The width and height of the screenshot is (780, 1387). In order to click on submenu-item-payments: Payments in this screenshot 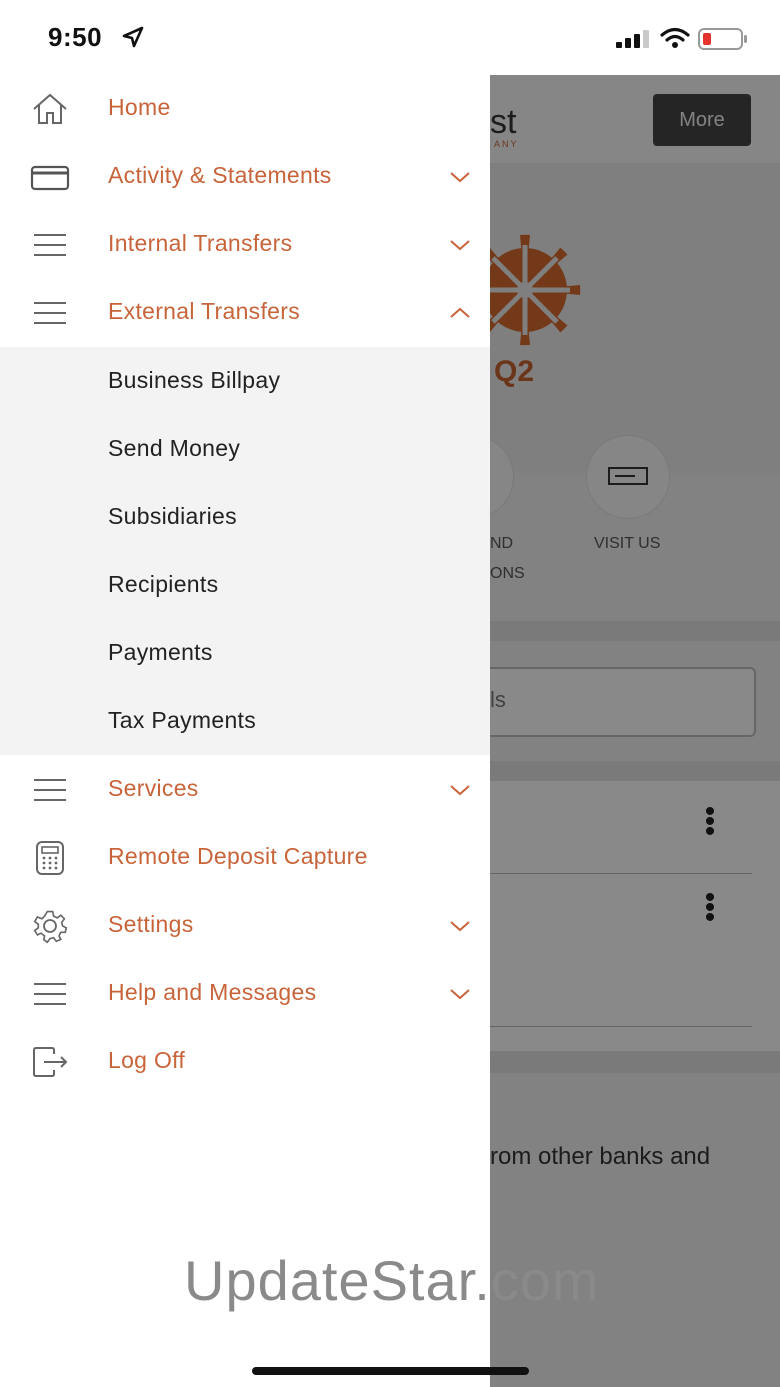, I will do `click(245, 653)`.